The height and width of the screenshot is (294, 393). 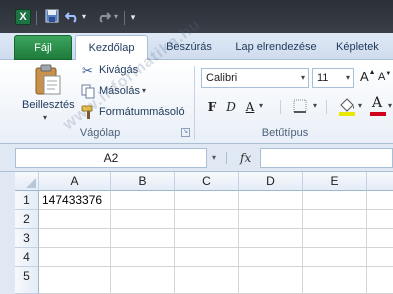 I want to click on tab-page-layout: Lap elrendezése, so click(x=276, y=47).